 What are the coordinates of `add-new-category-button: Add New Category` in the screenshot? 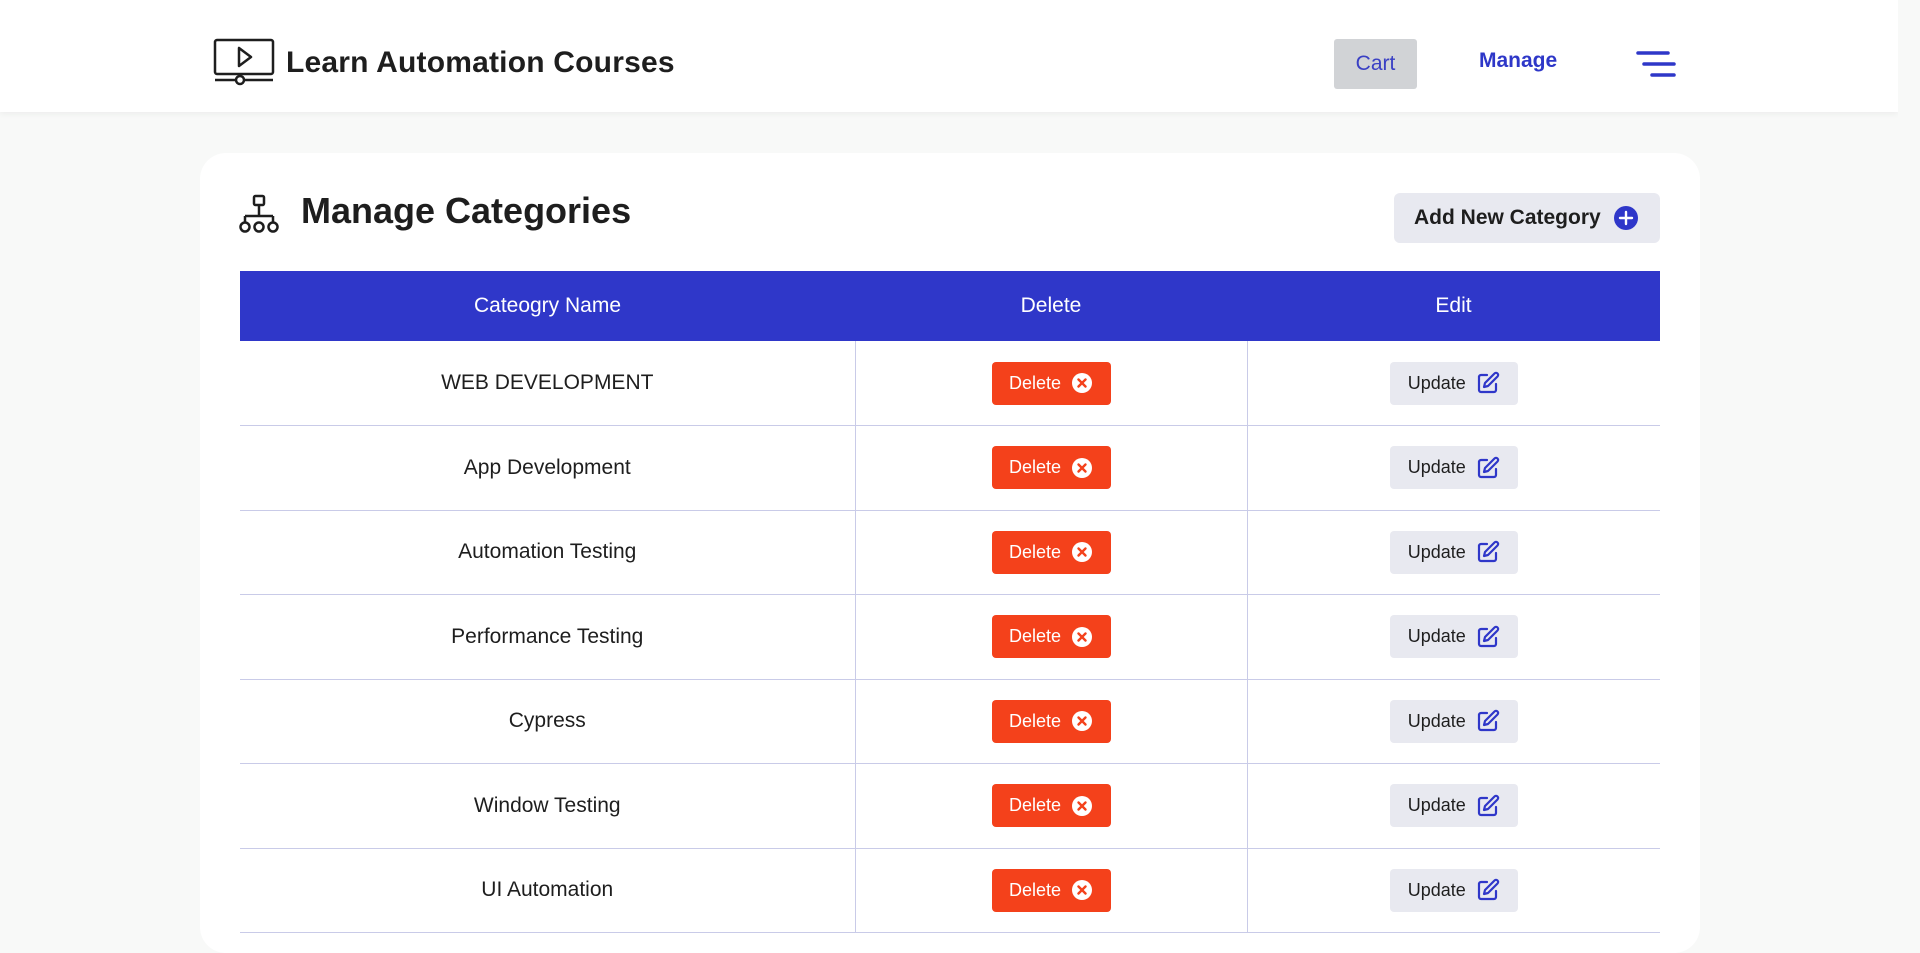 It's located at (1527, 218).